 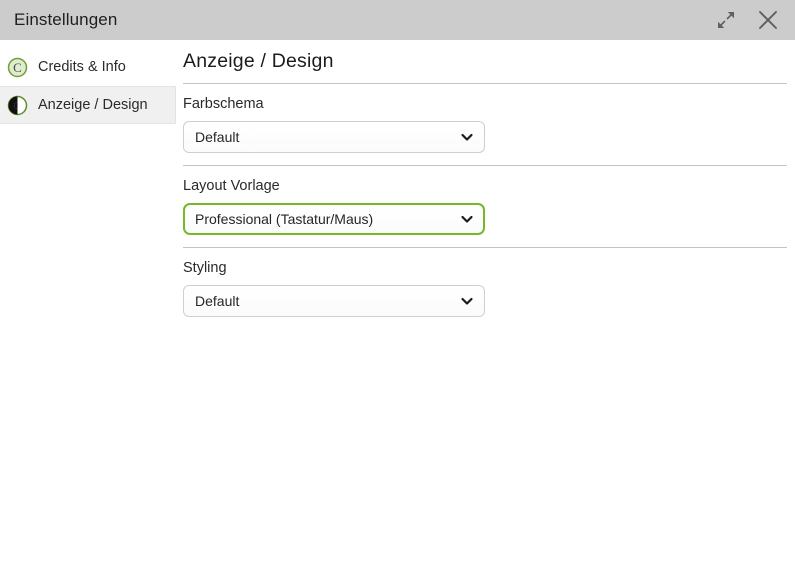 I want to click on copyright-circle-icon: C, so click(x=17, y=67).